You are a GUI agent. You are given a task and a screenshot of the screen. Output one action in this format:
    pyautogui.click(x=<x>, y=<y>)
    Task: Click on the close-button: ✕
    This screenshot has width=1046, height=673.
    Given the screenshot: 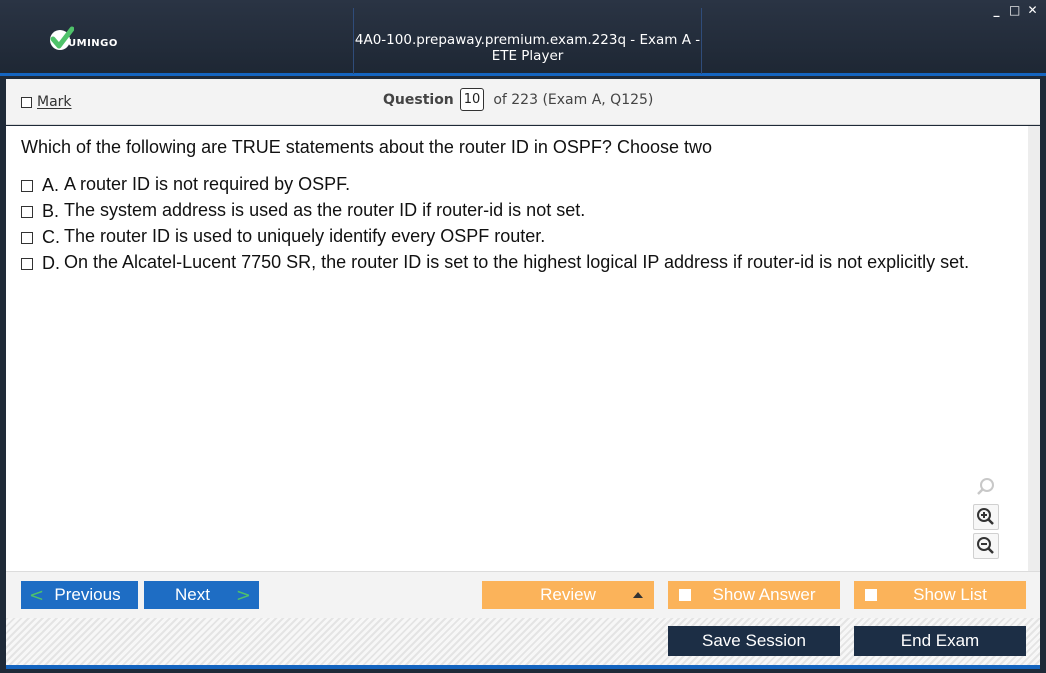 What is the action you would take?
    pyautogui.click(x=1032, y=10)
    